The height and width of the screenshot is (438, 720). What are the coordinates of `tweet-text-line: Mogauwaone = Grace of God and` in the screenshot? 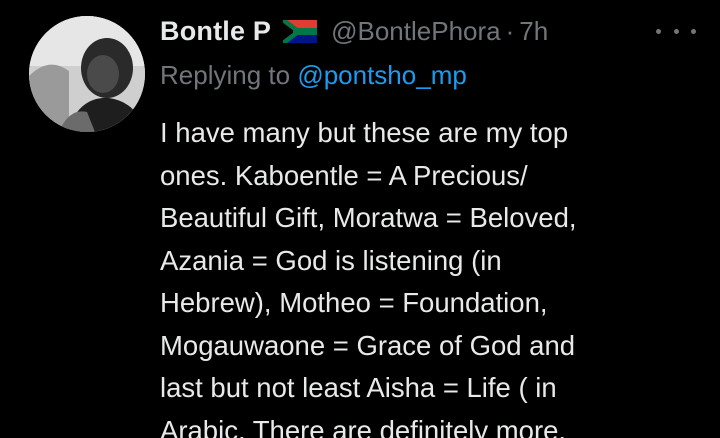 It's located at (368, 345).